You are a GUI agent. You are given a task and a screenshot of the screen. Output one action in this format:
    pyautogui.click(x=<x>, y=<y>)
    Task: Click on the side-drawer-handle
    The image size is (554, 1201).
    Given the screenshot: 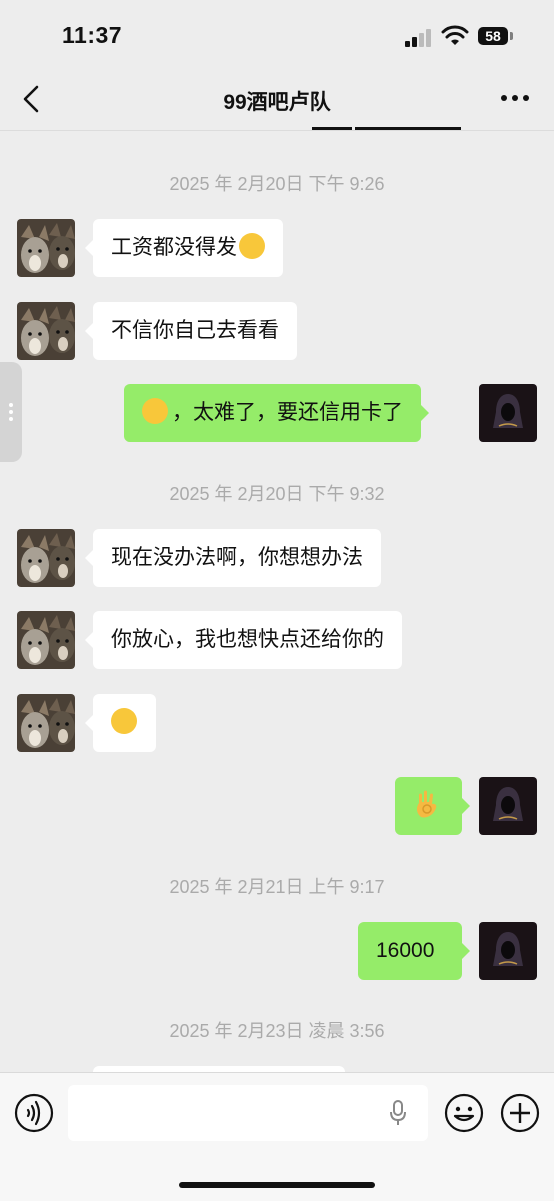 What is the action you would take?
    pyautogui.click(x=11, y=412)
    